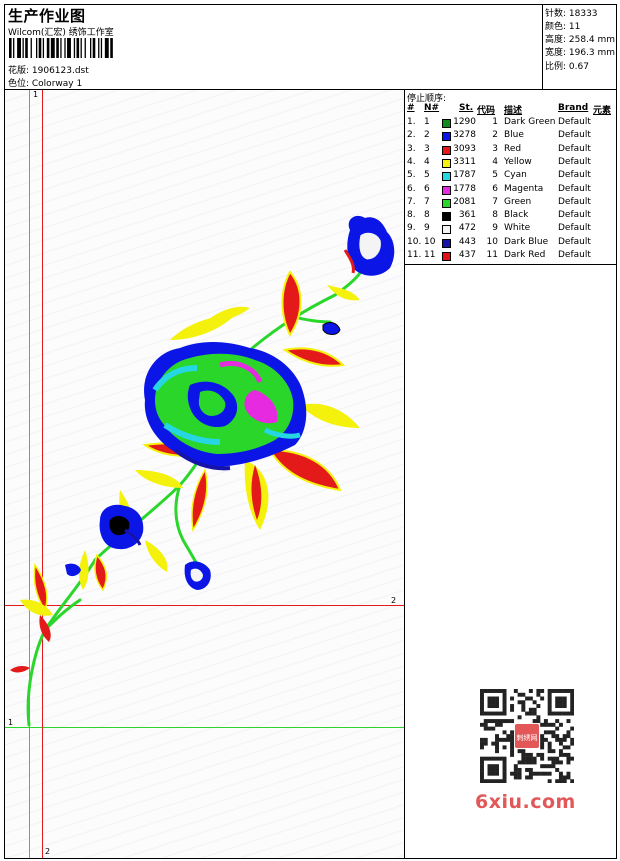  I want to click on design-width: 宽度: 196.3 mm, so click(580, 53).